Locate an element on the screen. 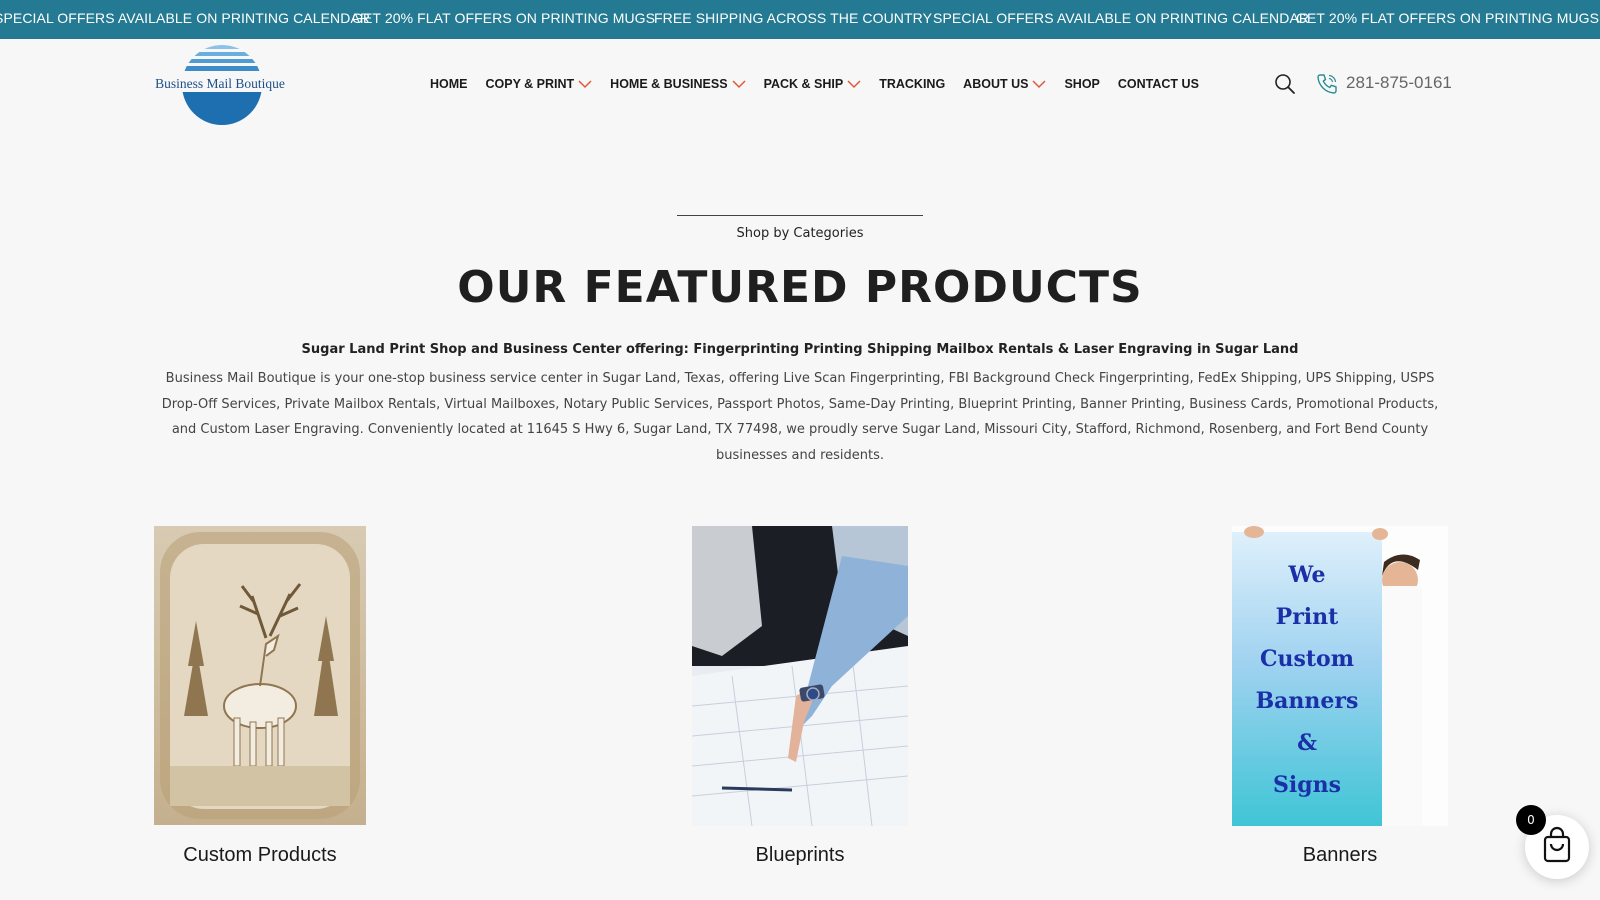 The height and width of the screenshot is (900, 1600). announcement-item: FREE SHIPPING ACROSS THE COUNTRY is located at coordinates (793, 18).